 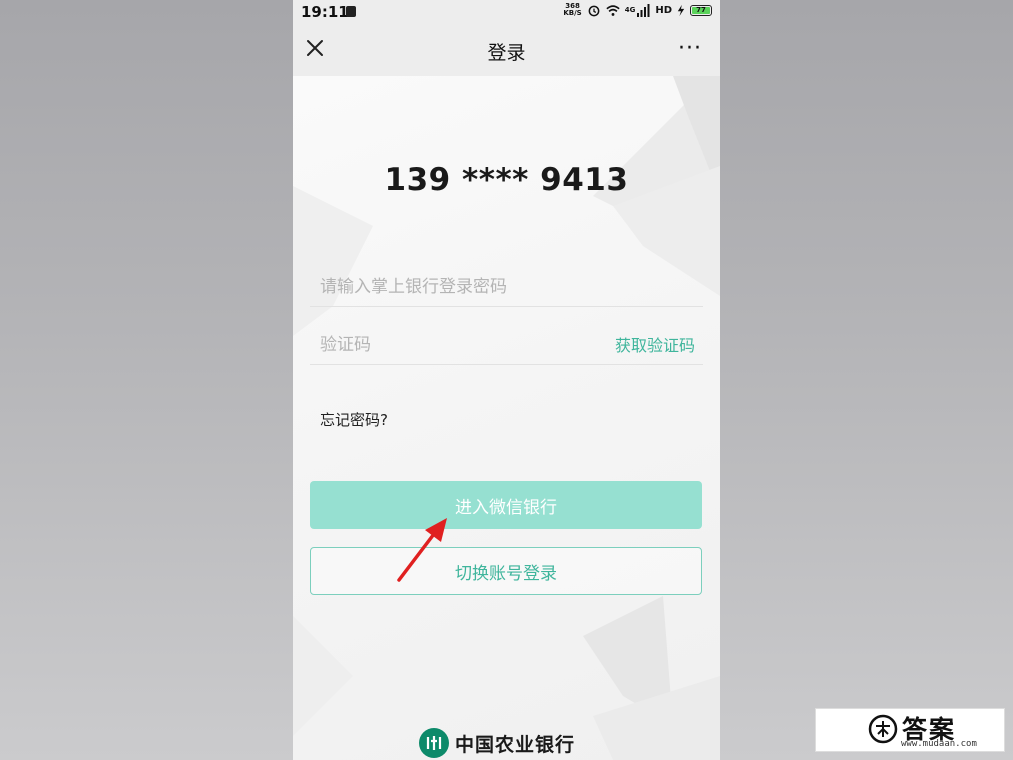 I want to click on battery-icon: 77, so click(x=701, y=10).